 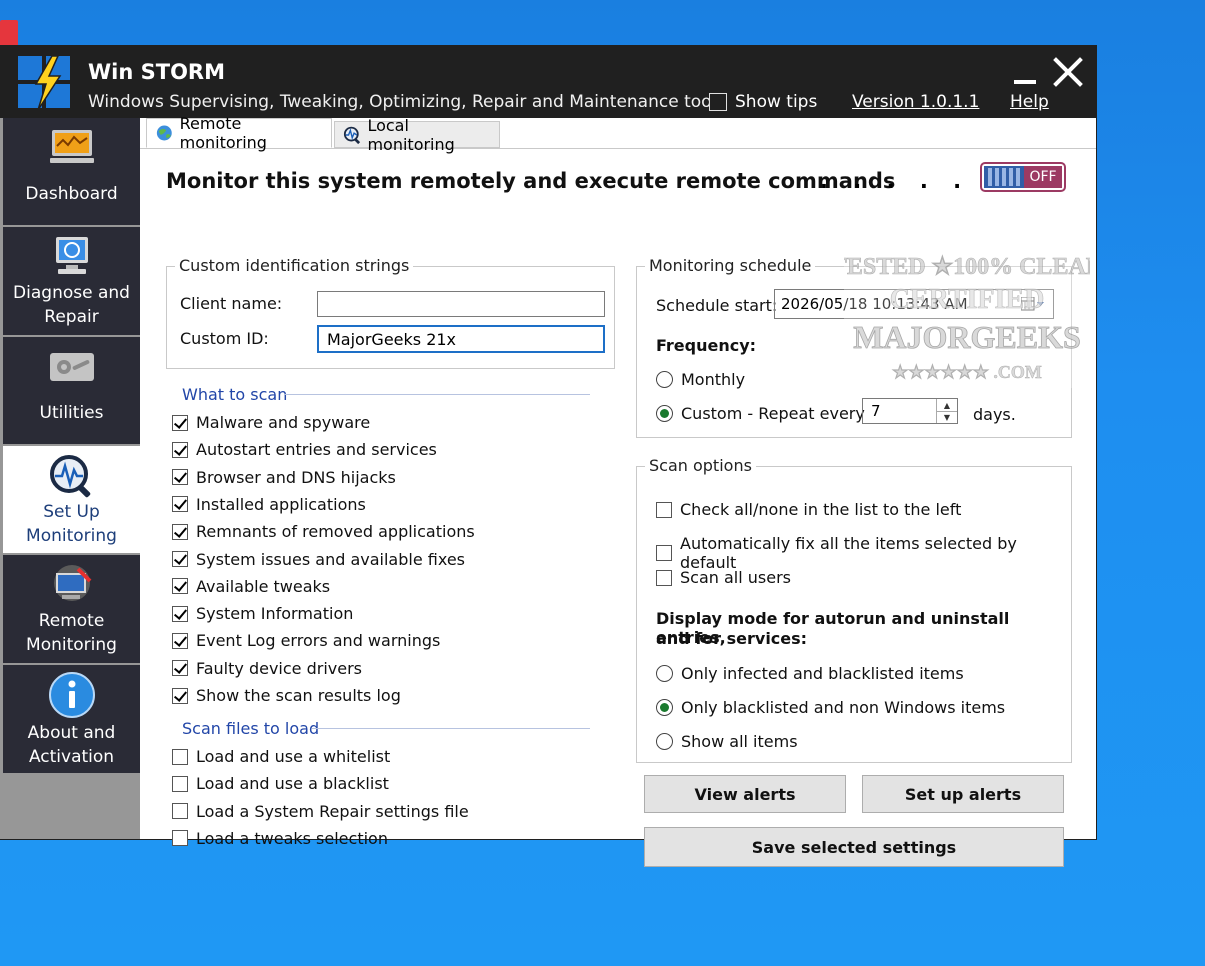 I want to click on minimize-button, so click(x=1024, y=73).